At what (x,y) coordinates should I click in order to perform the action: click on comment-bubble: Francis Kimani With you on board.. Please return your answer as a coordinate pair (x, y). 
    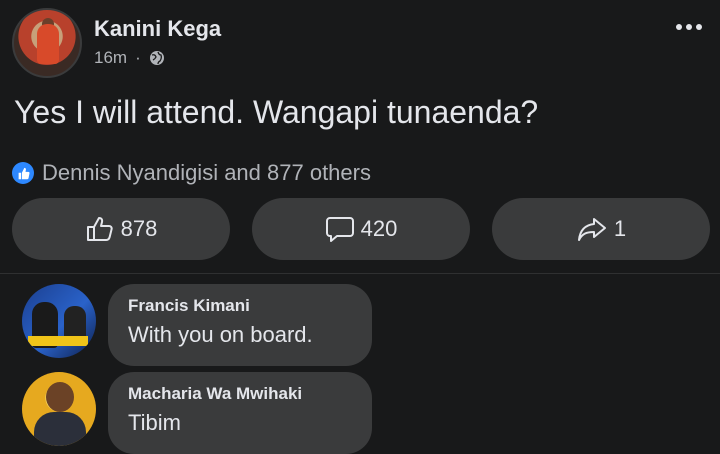
    Looking at the image, I should click on (240, 325).